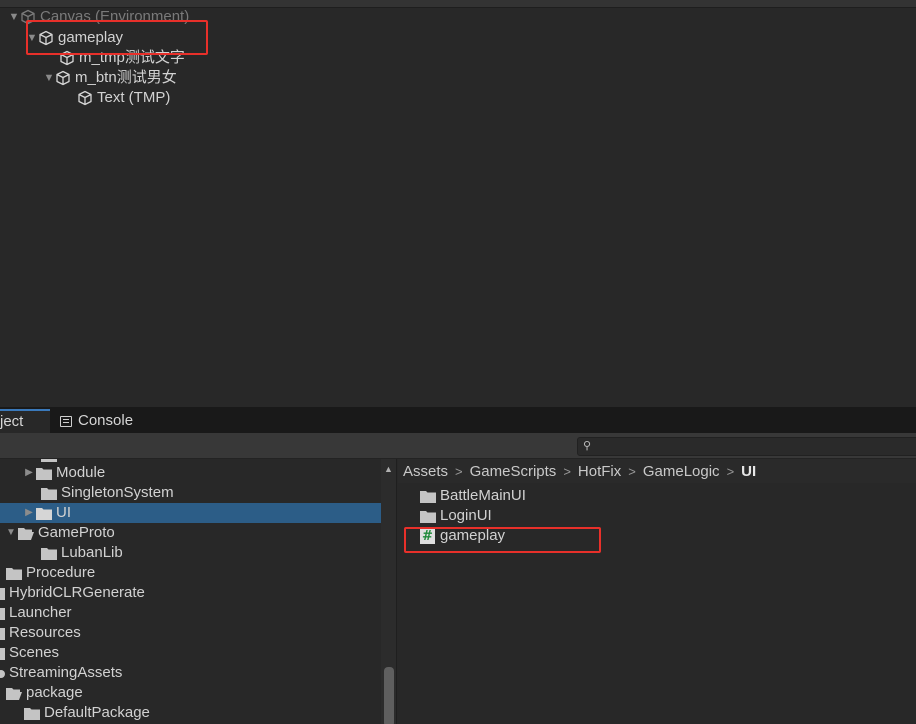  I want to click on project-toolbar: ⚲, so click(458, 446).